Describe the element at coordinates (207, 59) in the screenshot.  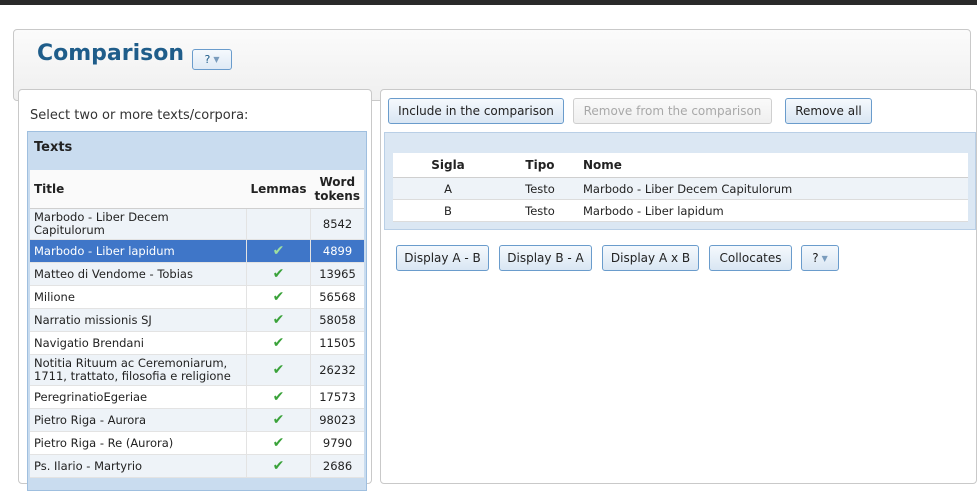
I see `help-label: ?` at that location.